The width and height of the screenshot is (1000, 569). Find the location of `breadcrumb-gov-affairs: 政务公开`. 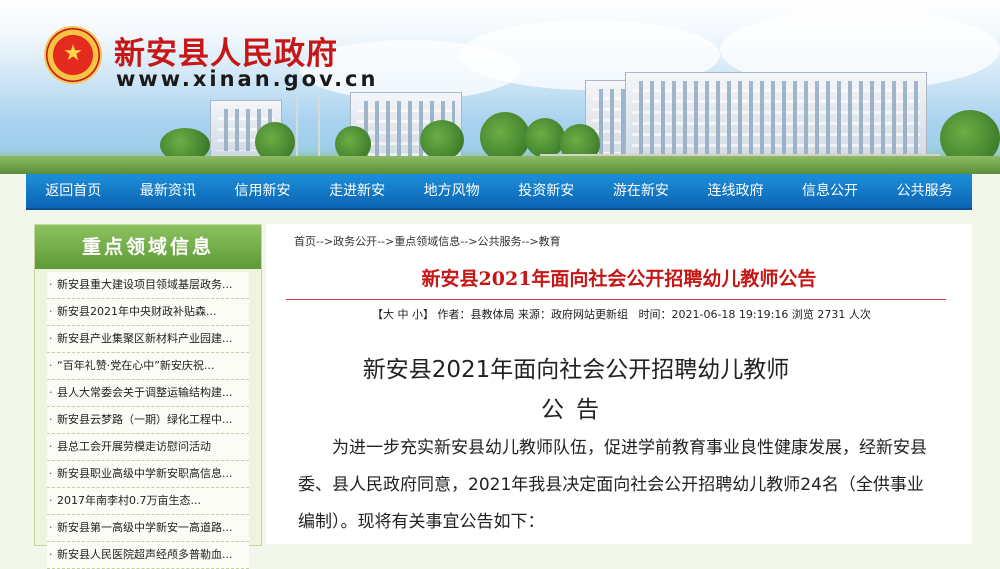

breadcrumb-gov-affairs: 政务公开 is located at coordinates (355, 241).